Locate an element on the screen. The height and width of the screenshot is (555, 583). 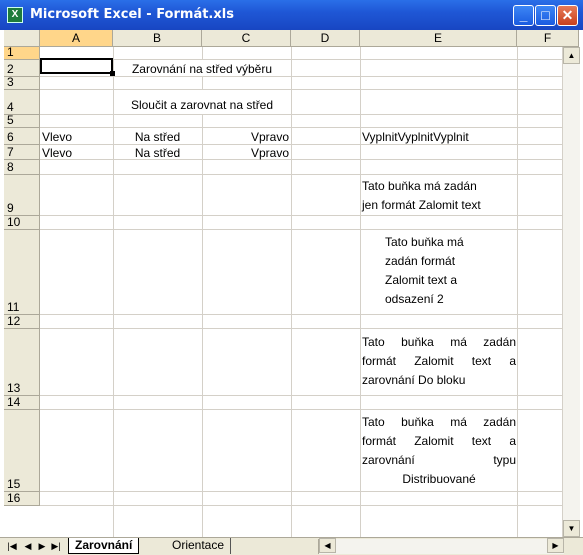
column-header-a: A is located at coordinates (76, 38).